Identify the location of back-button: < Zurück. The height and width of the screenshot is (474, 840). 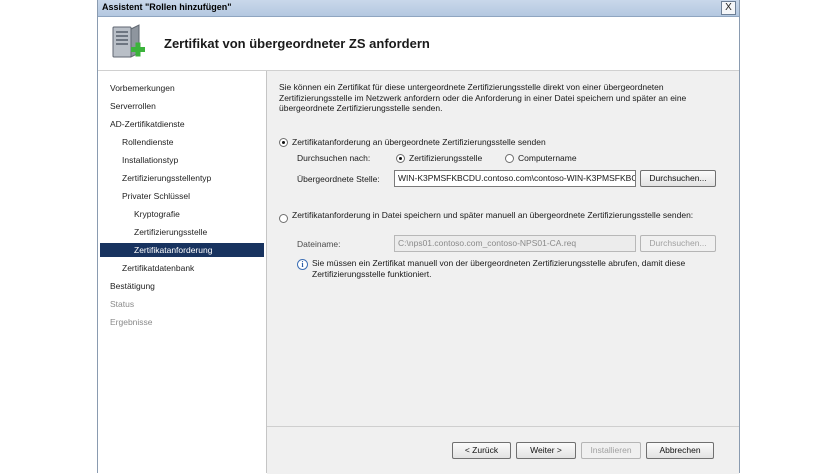
(481, 450).